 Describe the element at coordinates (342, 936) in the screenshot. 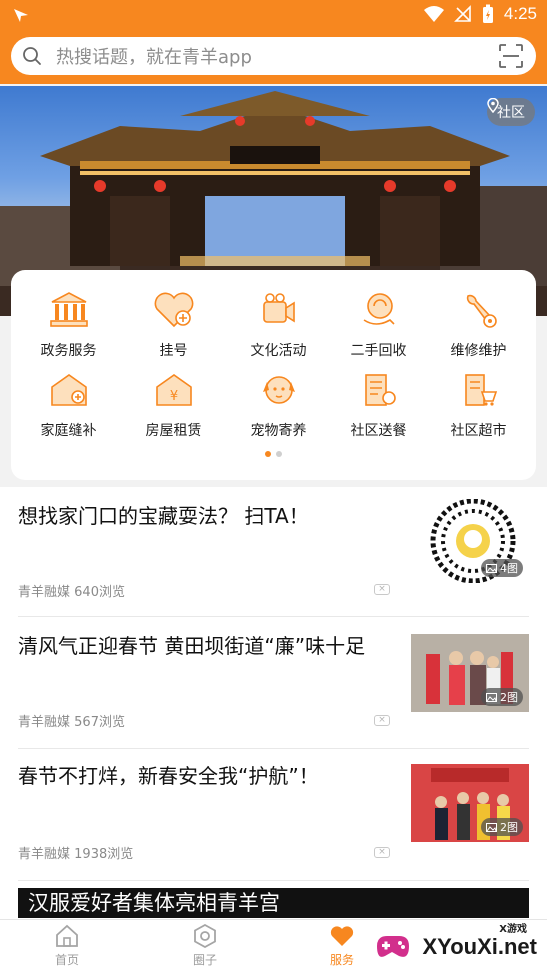

I see `heart-icon` at that location.